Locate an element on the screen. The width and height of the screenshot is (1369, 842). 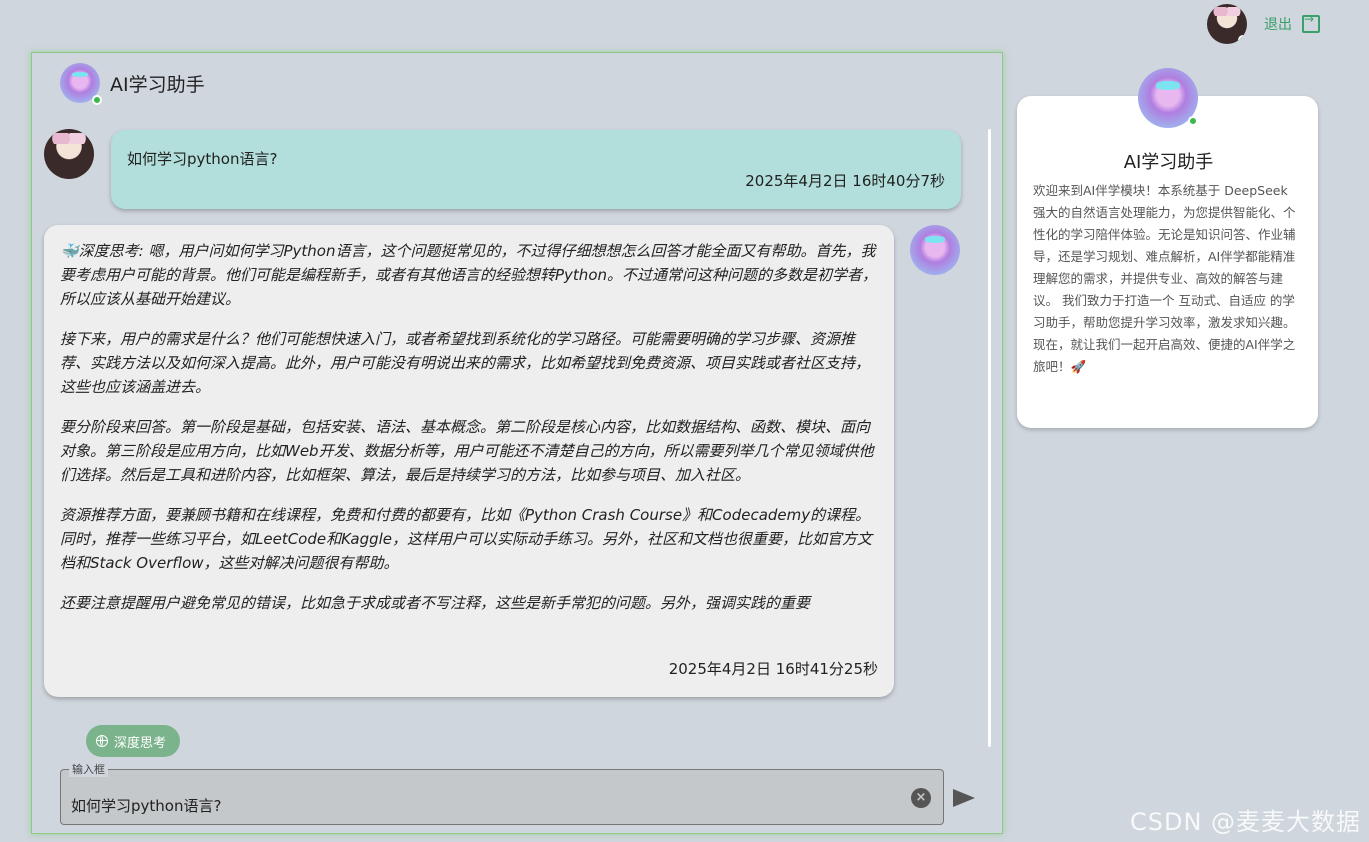
chat-title: AI学习助手 is located at coordinates (157, 84).